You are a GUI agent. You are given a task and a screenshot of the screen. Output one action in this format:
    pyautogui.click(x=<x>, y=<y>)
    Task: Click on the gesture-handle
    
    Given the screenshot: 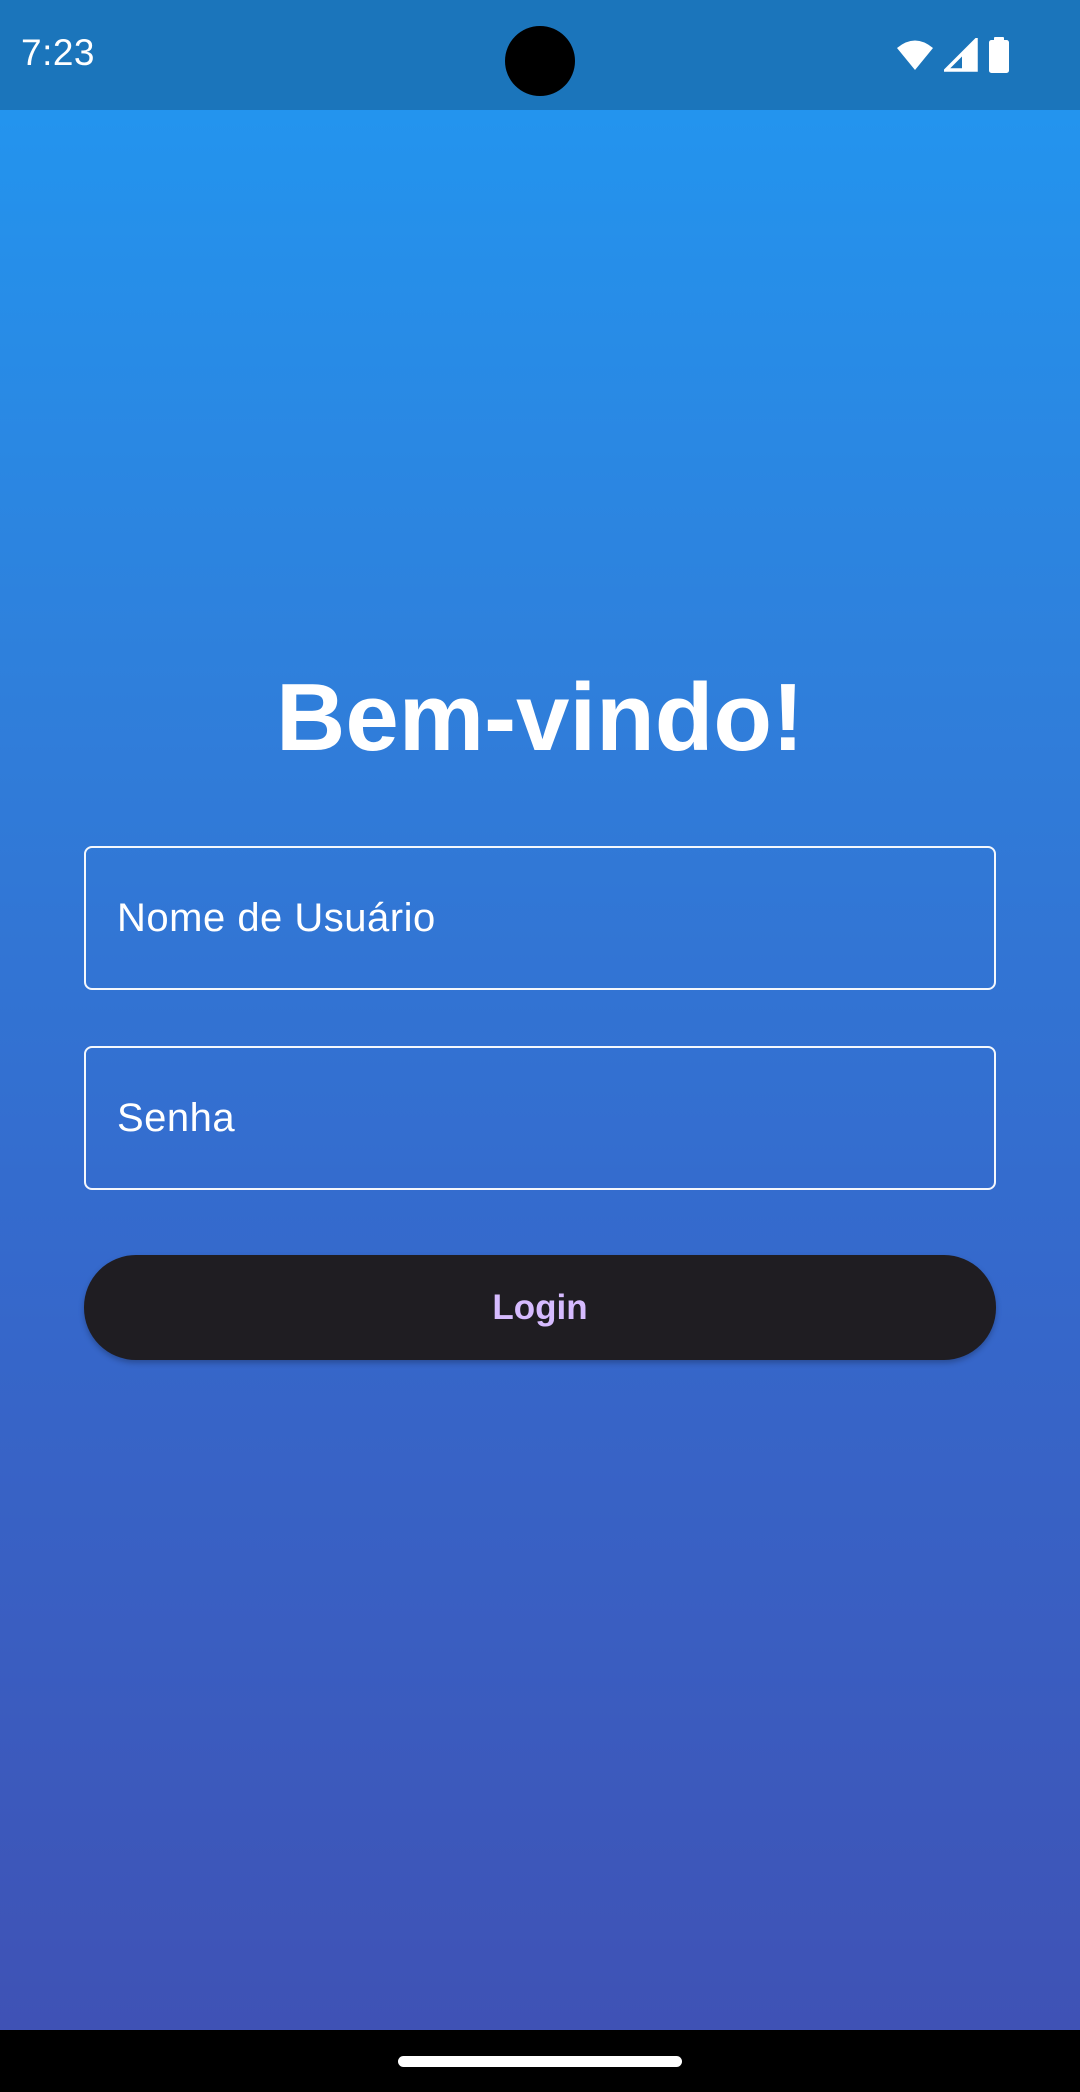 What is the action you would take?
    pyautogui.click(x=540, y=2061)
    